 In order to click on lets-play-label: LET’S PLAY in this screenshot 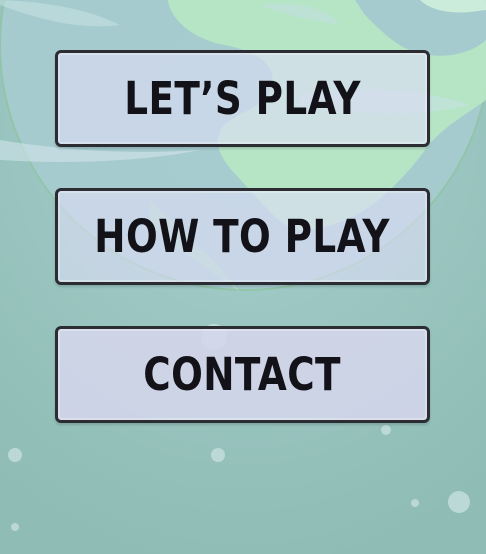, I will do `click(242, 98)`.